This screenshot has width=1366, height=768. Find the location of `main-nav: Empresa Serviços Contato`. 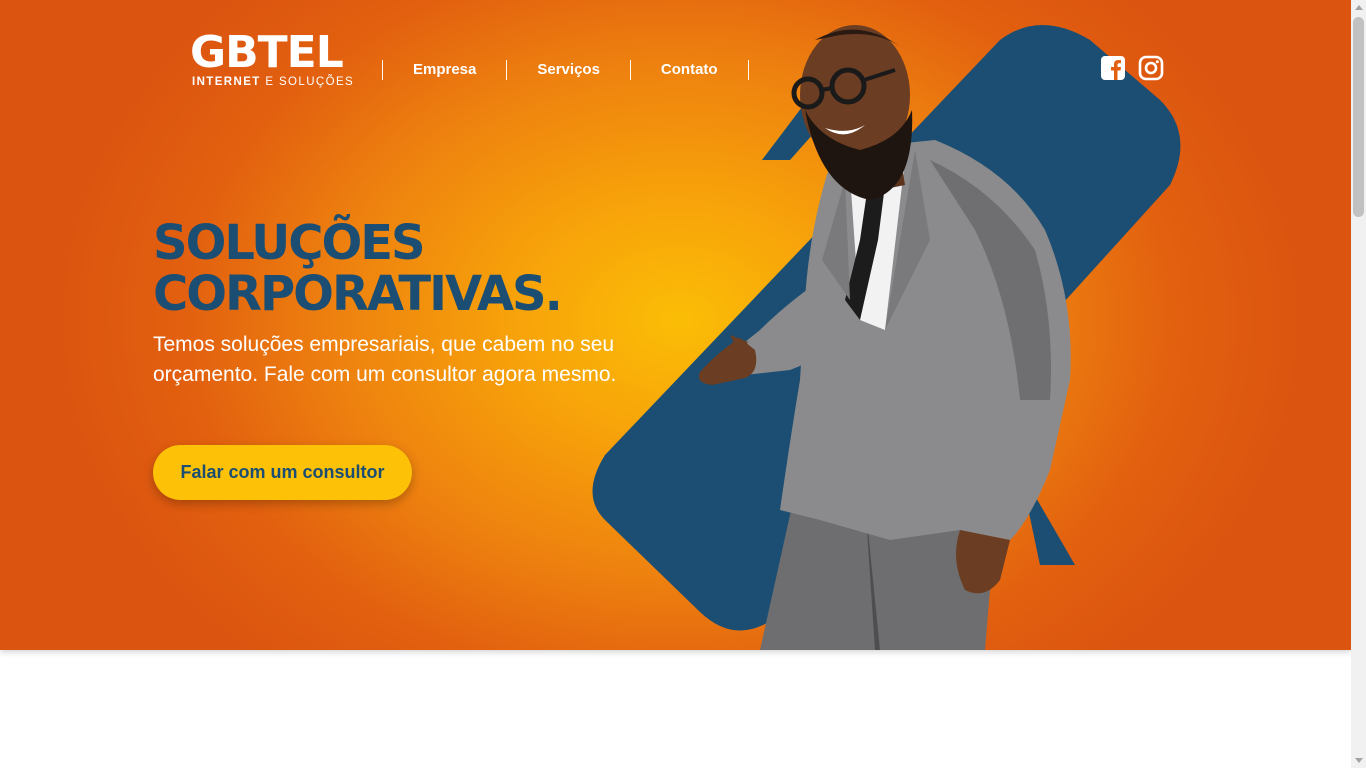

main-nav: Empresa Serviços Contato is located at coordinates (565, 70).